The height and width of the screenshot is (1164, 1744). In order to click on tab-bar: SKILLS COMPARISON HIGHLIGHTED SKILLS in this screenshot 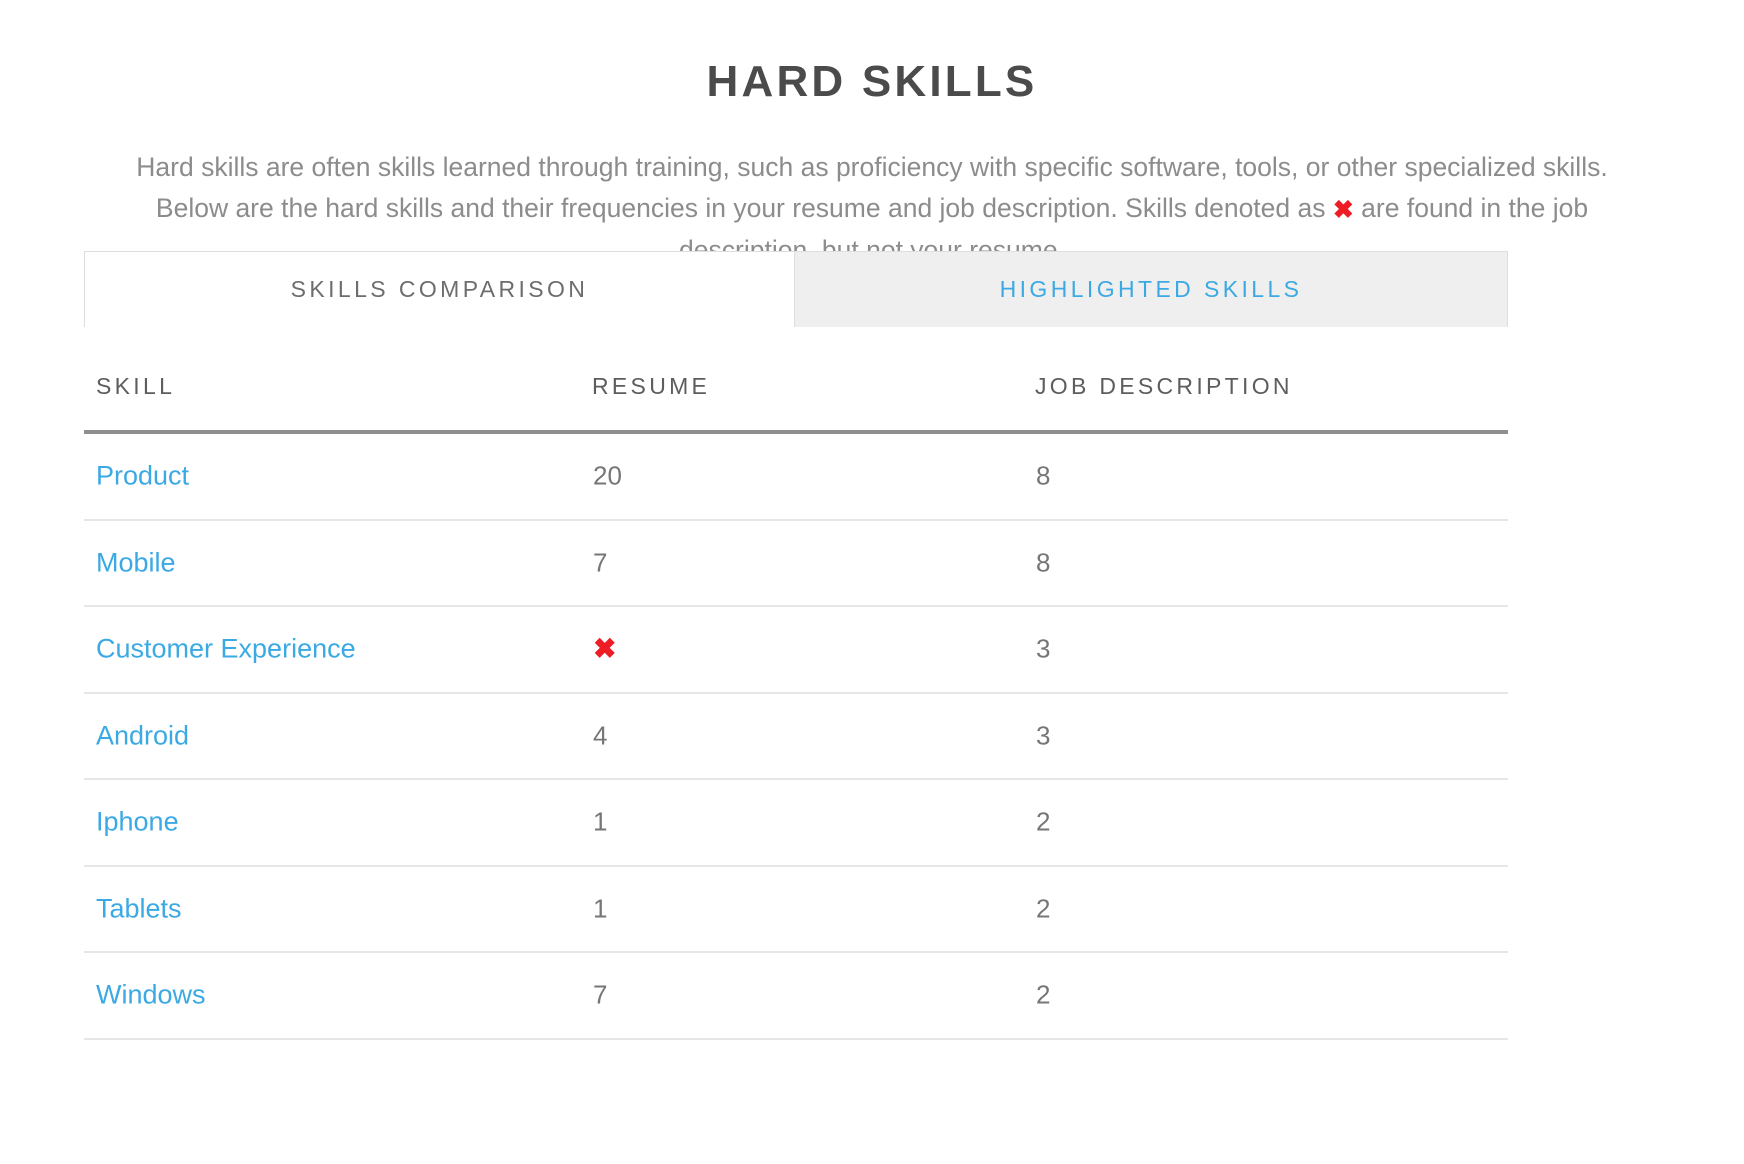, I will do `click(796, 289)`.